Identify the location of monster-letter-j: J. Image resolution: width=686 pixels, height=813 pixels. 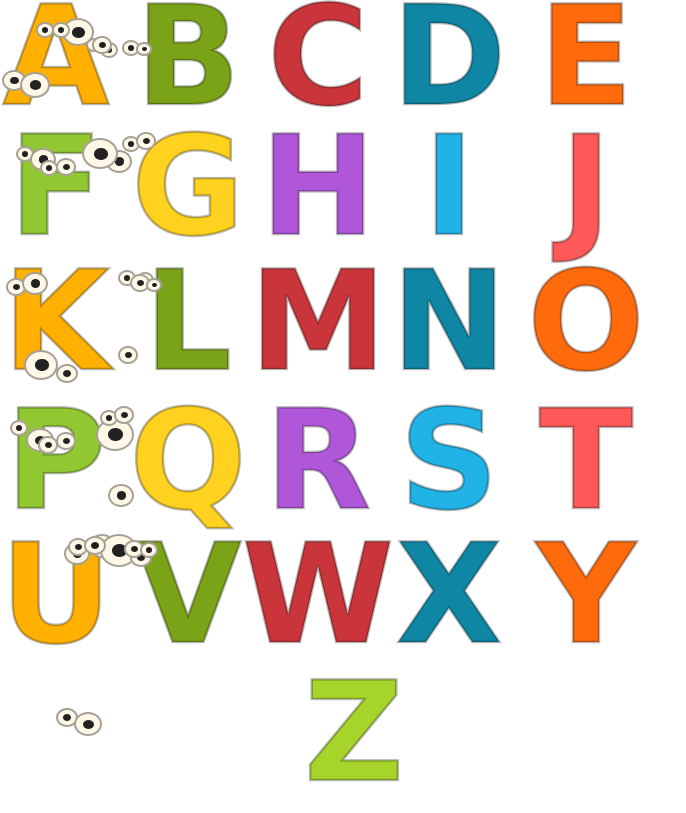
(586, 186).